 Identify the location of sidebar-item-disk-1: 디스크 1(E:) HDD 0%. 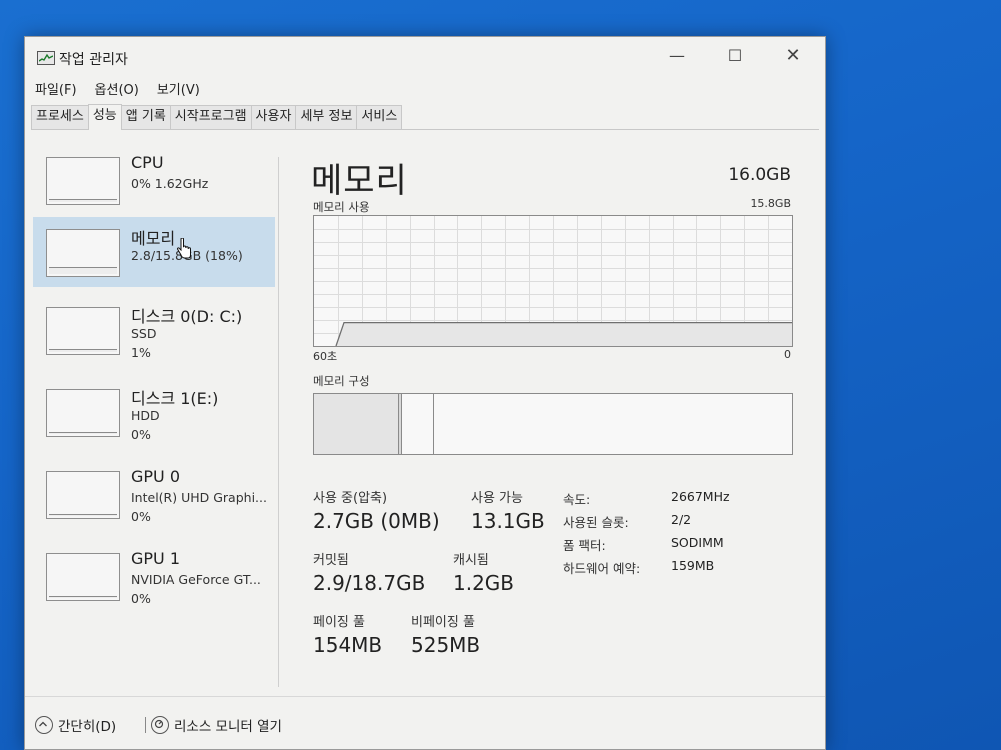
(154, 412).